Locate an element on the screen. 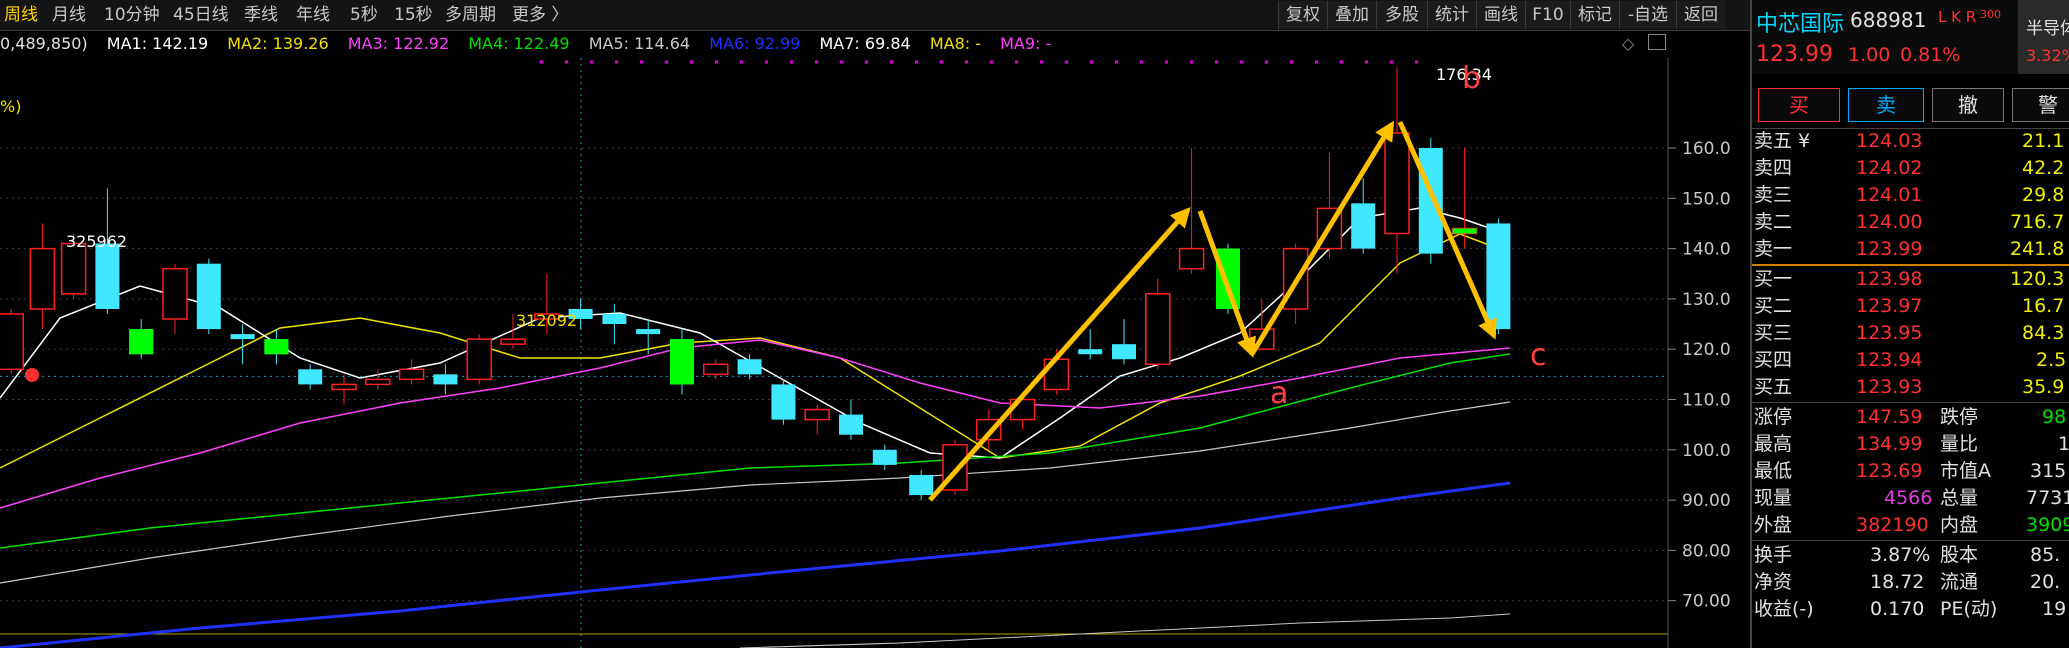  ask-price: 124.00 is located at coordinates (1889, 222).